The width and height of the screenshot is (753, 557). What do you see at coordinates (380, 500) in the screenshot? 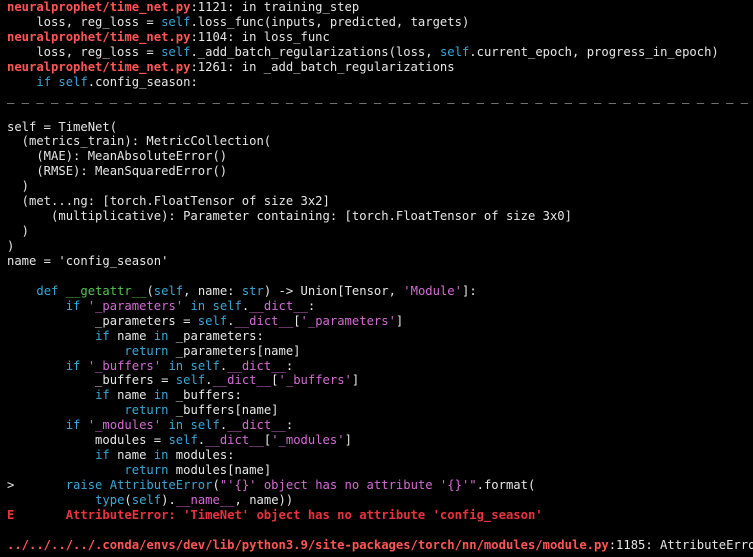
I see `terminal-line: type(self).__name__, name))` at bounding box center [380, 500].